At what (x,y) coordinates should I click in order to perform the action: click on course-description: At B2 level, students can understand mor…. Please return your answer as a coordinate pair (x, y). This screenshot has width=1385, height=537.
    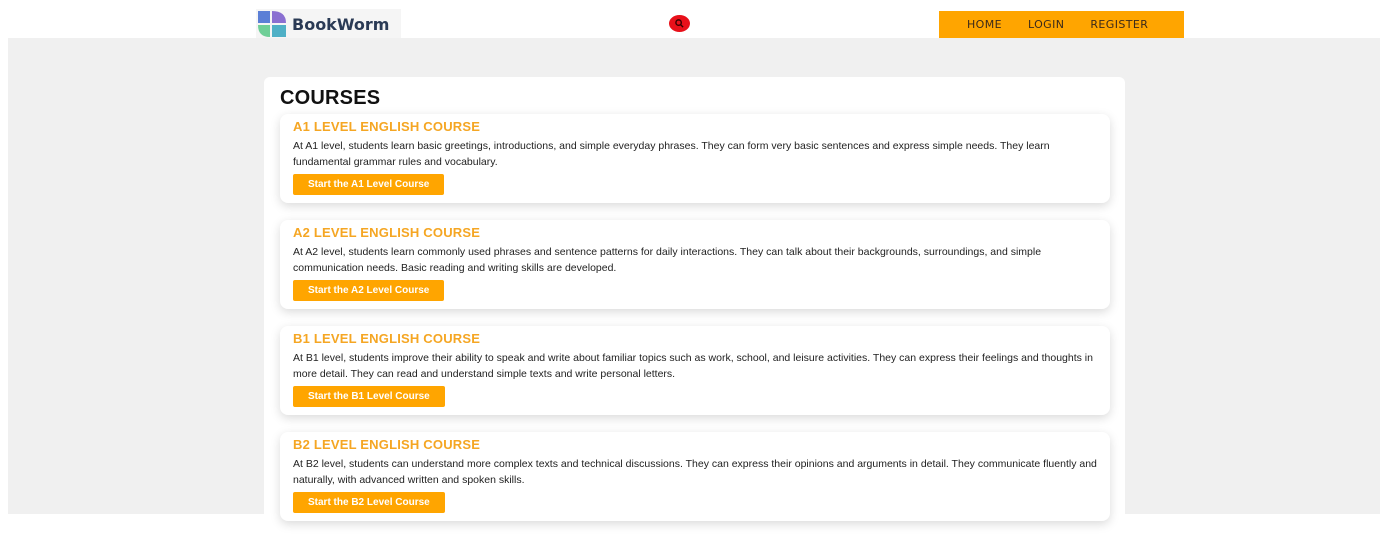
    Looking at the image, I should click on (695, 472).